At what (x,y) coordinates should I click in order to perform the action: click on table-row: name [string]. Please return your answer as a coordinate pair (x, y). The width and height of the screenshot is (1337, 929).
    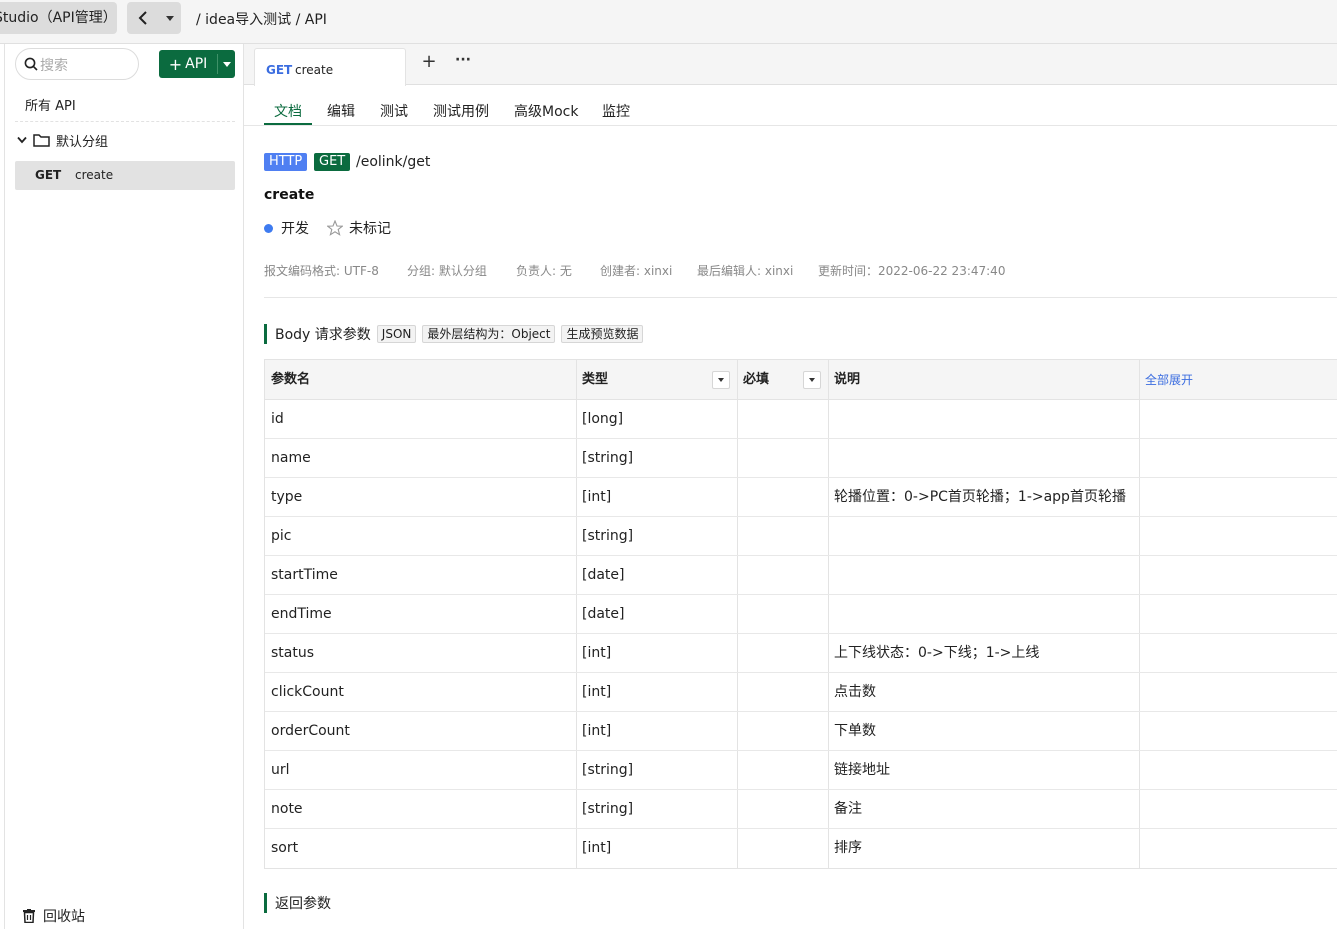
    Looking at the image, I should click on (801, 458).